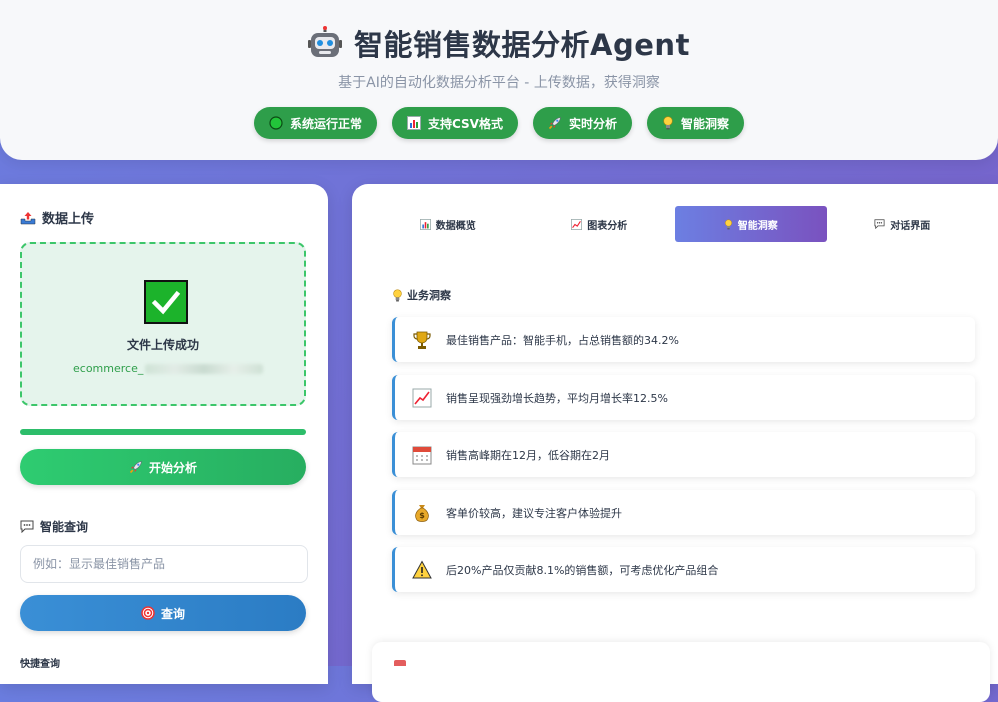 The height and width of the screenshot is (702, 998). I want to click on upload-progress-bar, so click(163, 432).